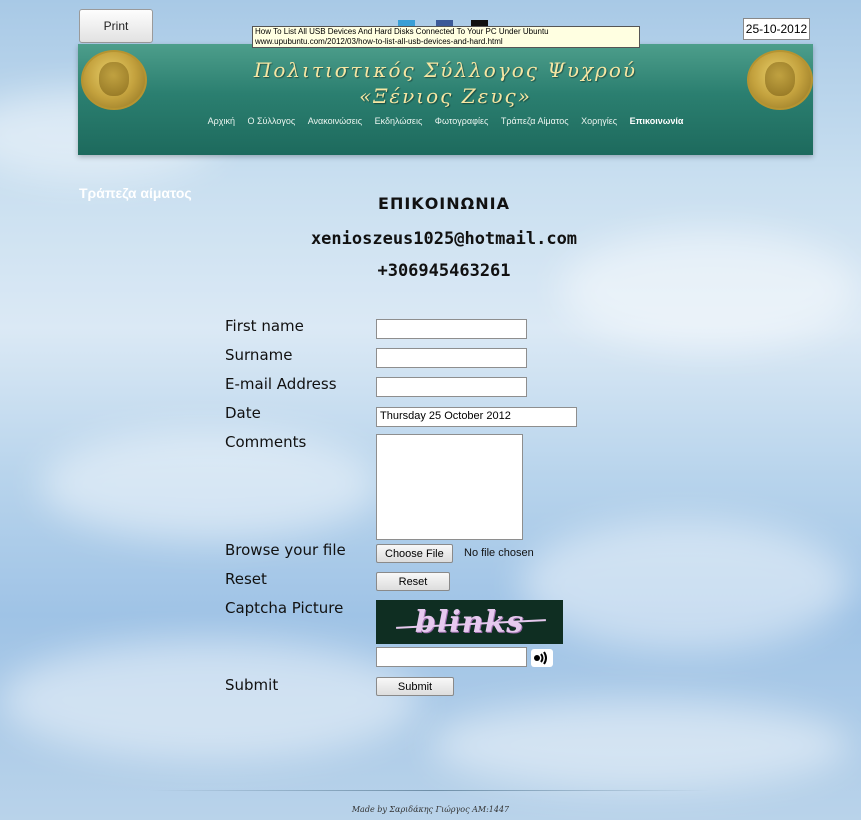 This screenshot has width=861, height=820. I want to click on footer-credit: Made by Σαριδάκης Γιώργος ΑΜ:1447, so click(430, 809).